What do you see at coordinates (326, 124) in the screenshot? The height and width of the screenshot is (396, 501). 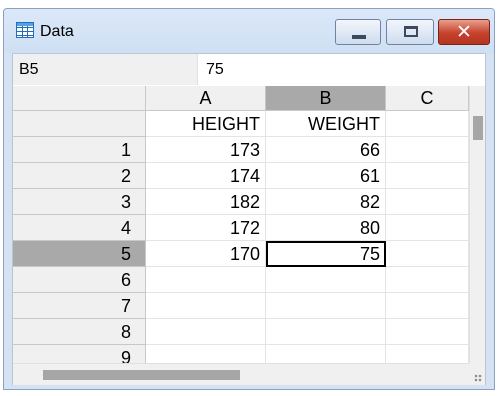 I see `variable-name-cell: WEIGHT` at bounding box center [326, 124].